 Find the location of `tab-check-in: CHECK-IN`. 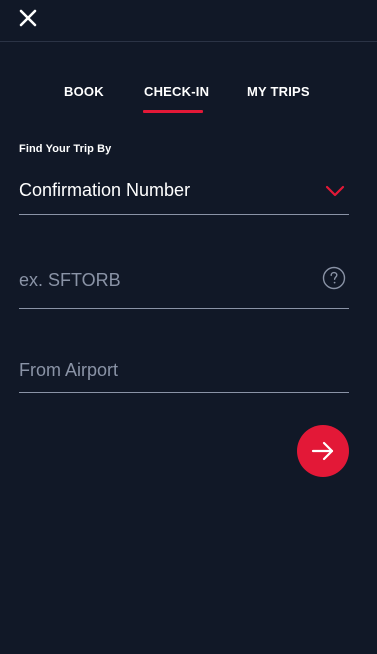

tab-check-in: CHECK-IN is located at coordinates (176, 91).